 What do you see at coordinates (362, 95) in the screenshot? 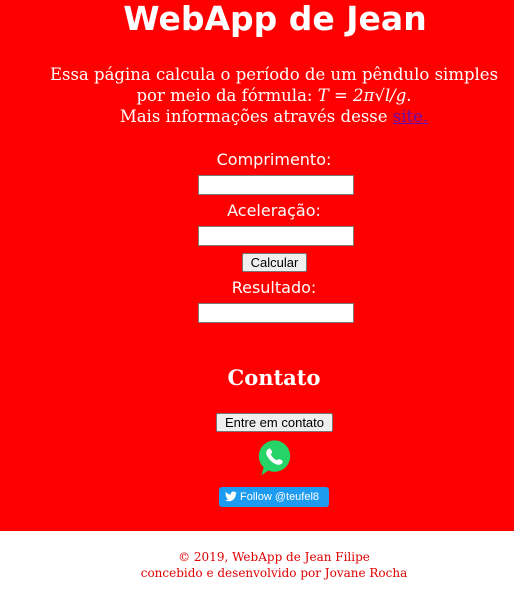
I see `pendulum-formula: T = 2π√l/g` at bounding box center [362, 95].